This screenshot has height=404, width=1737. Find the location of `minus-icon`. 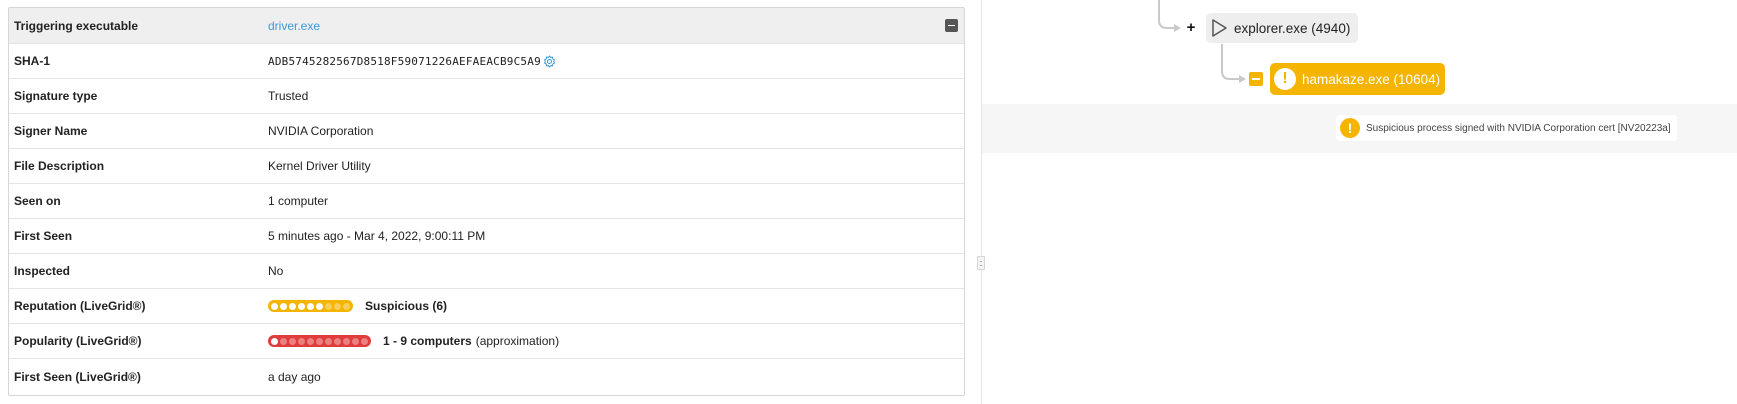

minus-icon is located at coordinates (1256, 79).